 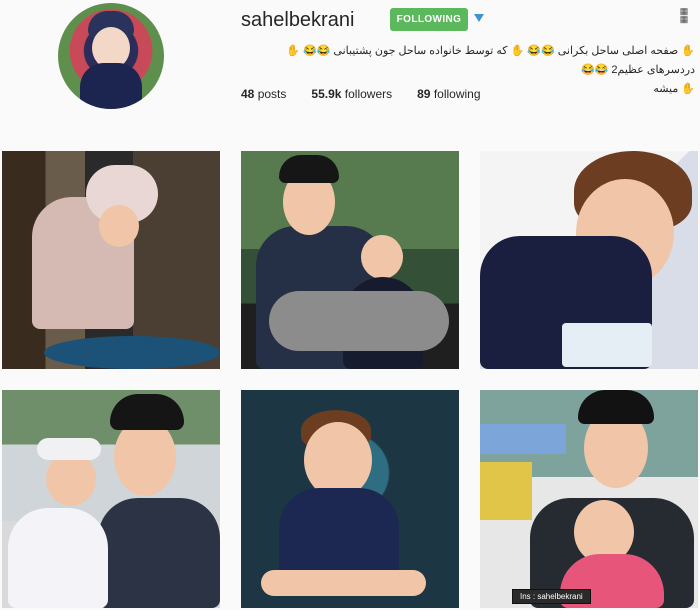 I want to click on posts-stat: 48 posts, so click(x=263, y=94).